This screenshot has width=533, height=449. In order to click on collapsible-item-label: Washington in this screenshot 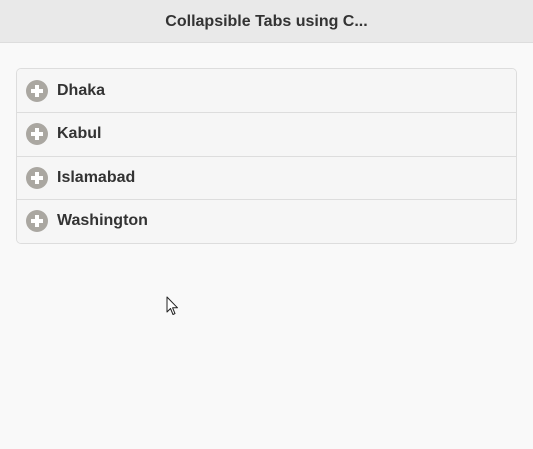, I will do `click(102, 221)`.